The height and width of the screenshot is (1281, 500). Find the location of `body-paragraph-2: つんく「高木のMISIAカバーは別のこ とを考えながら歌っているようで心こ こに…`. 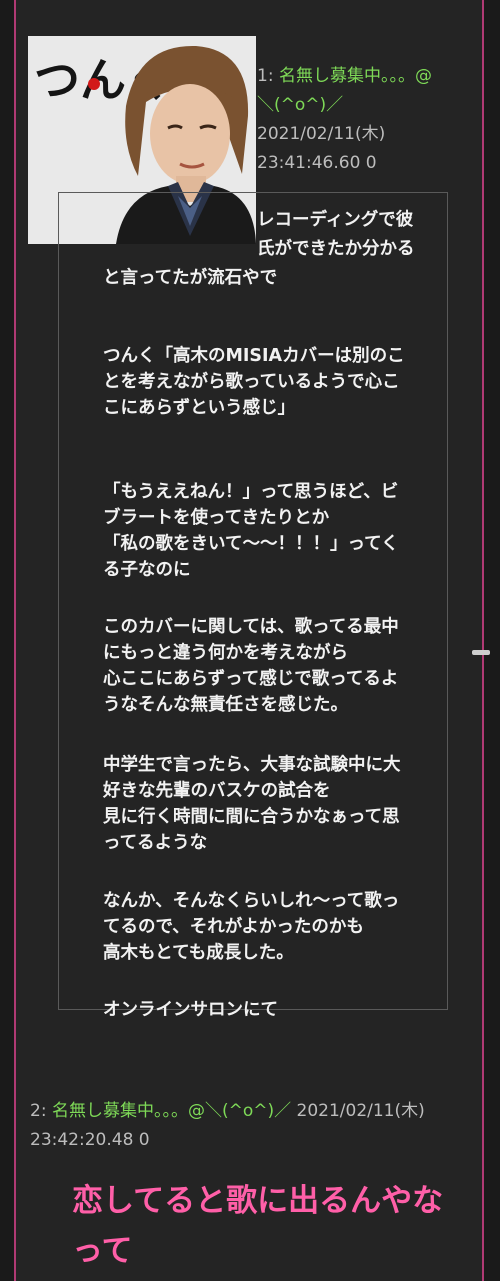

body-paragraph-2: つんく「高木のMISIAカバーは別のこ とを考えながら歌っているようで心こ こに… is located at coordinates (254, 382).